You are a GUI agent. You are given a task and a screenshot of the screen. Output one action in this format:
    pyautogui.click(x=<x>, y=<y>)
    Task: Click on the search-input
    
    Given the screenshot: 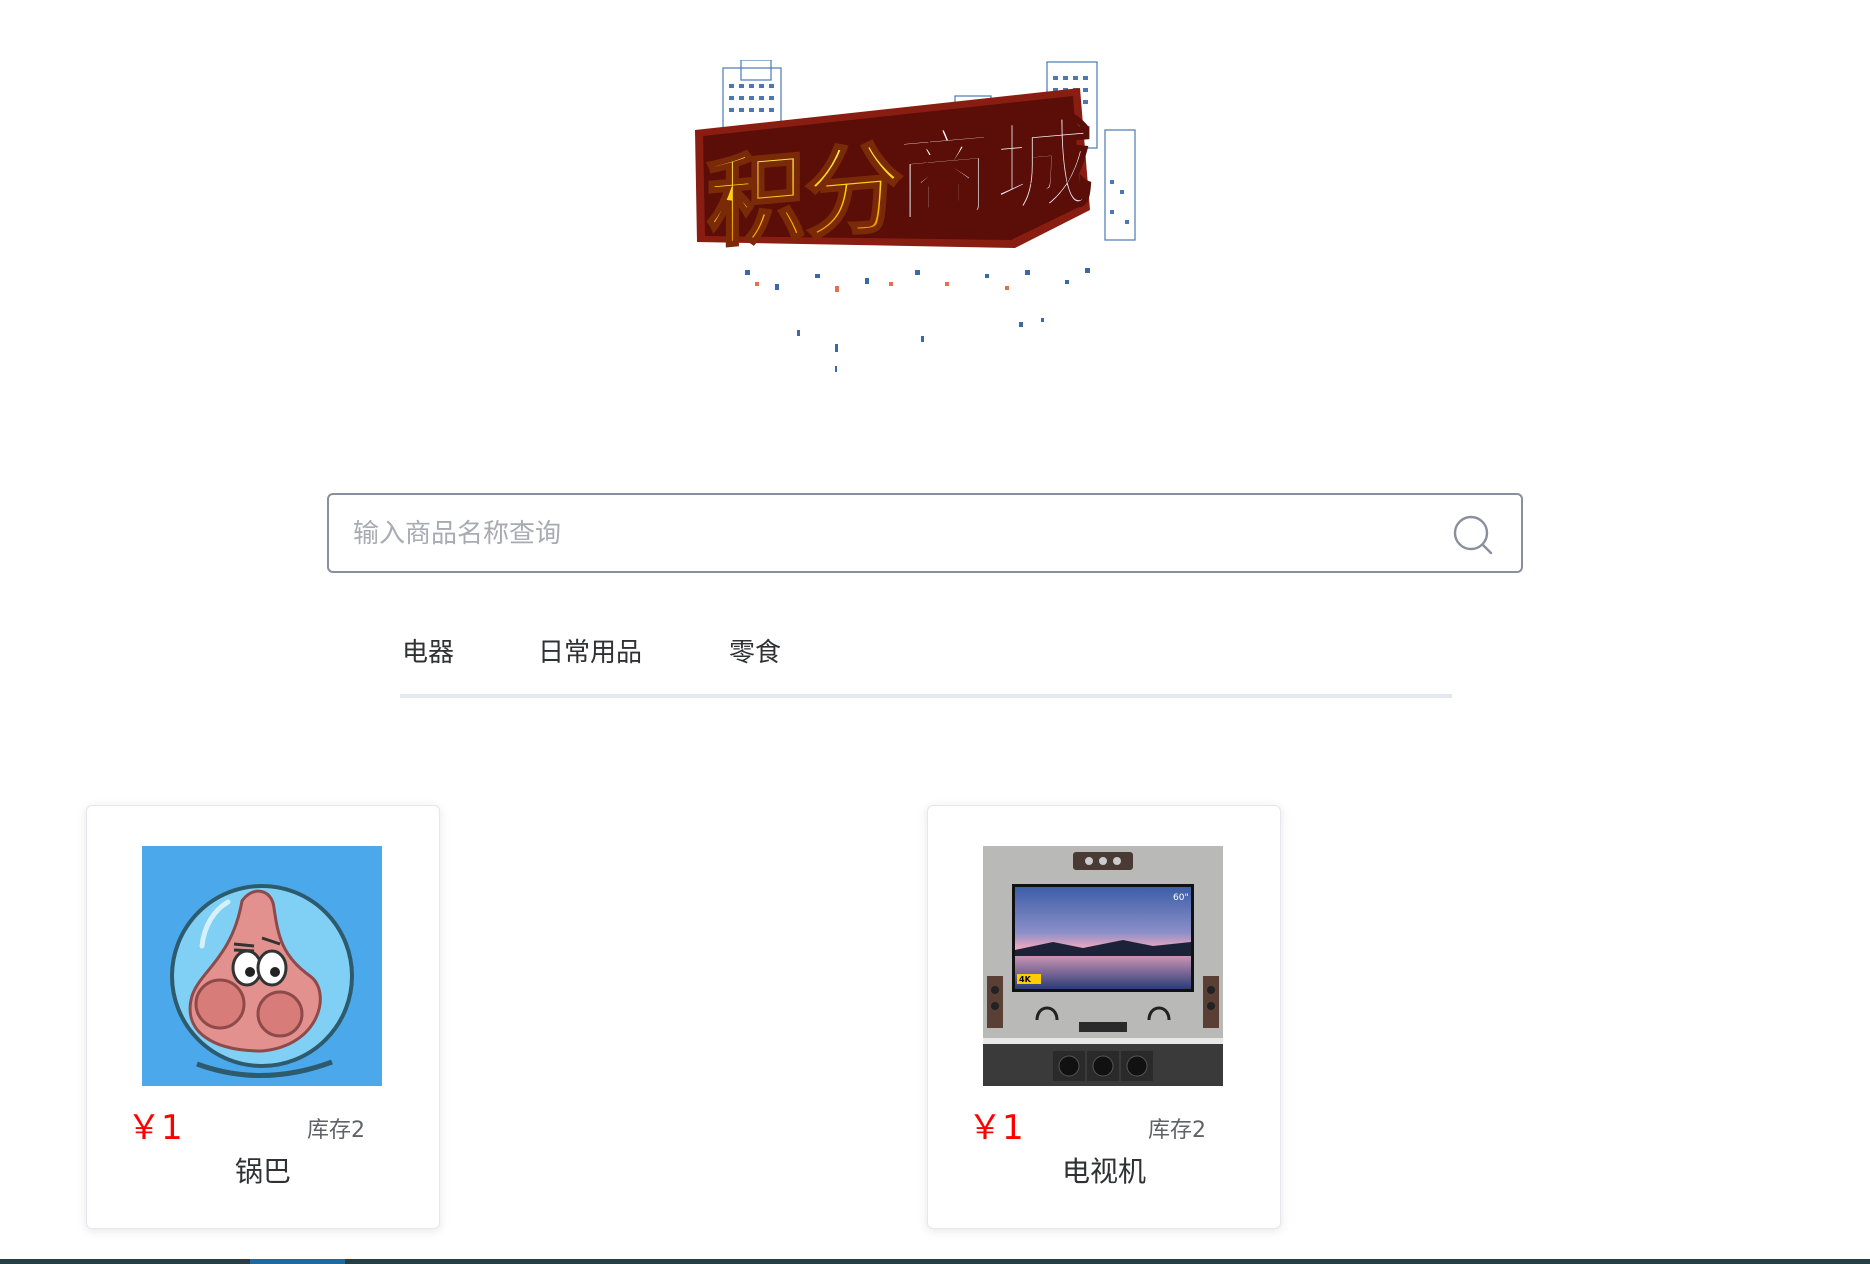 What is the action you would take?
    pyautogui.click(x=883, y=534)
    